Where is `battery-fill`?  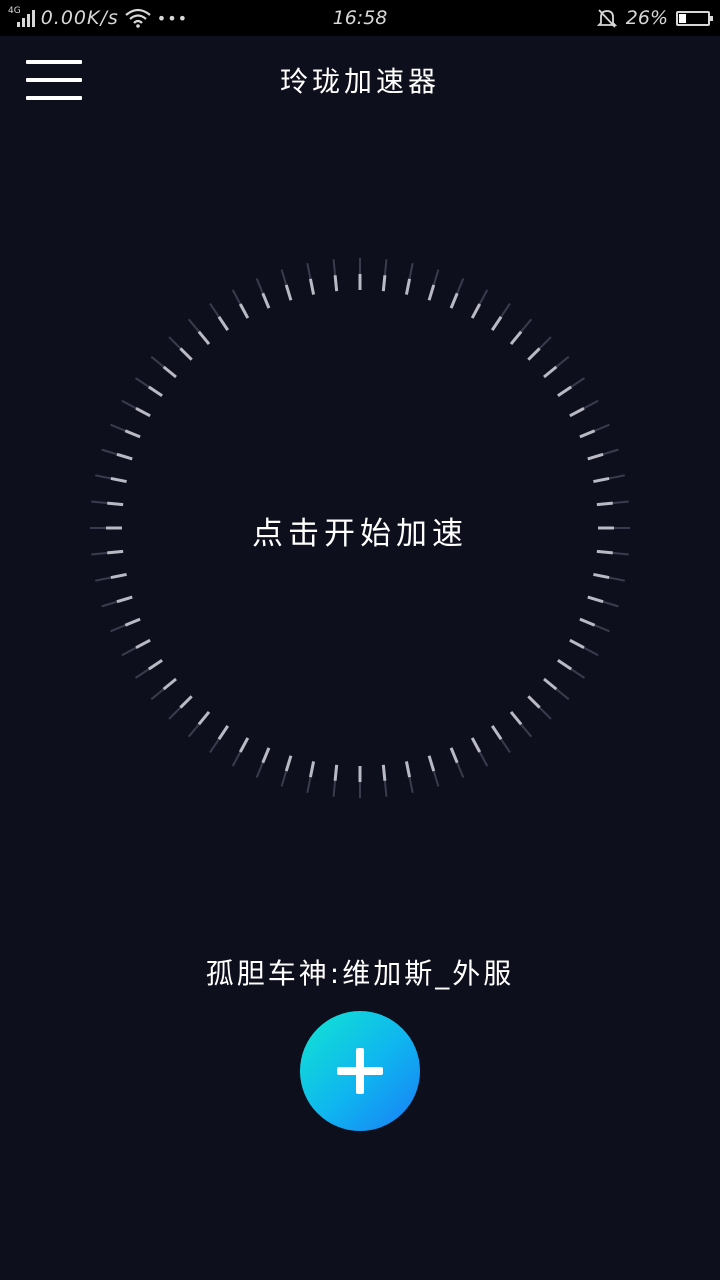 battery-fill is located at coordinates (682, 18).